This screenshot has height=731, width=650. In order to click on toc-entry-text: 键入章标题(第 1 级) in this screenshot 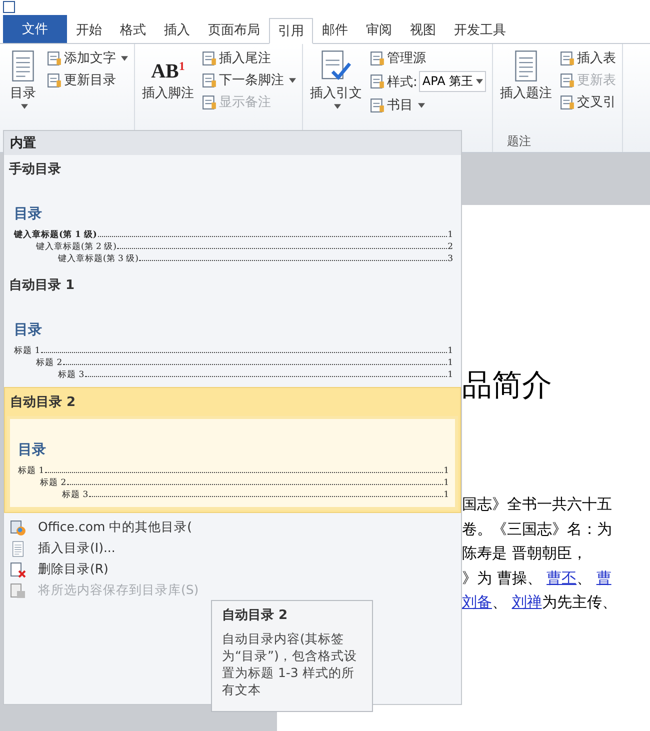, I will do `click(55, 235)`.